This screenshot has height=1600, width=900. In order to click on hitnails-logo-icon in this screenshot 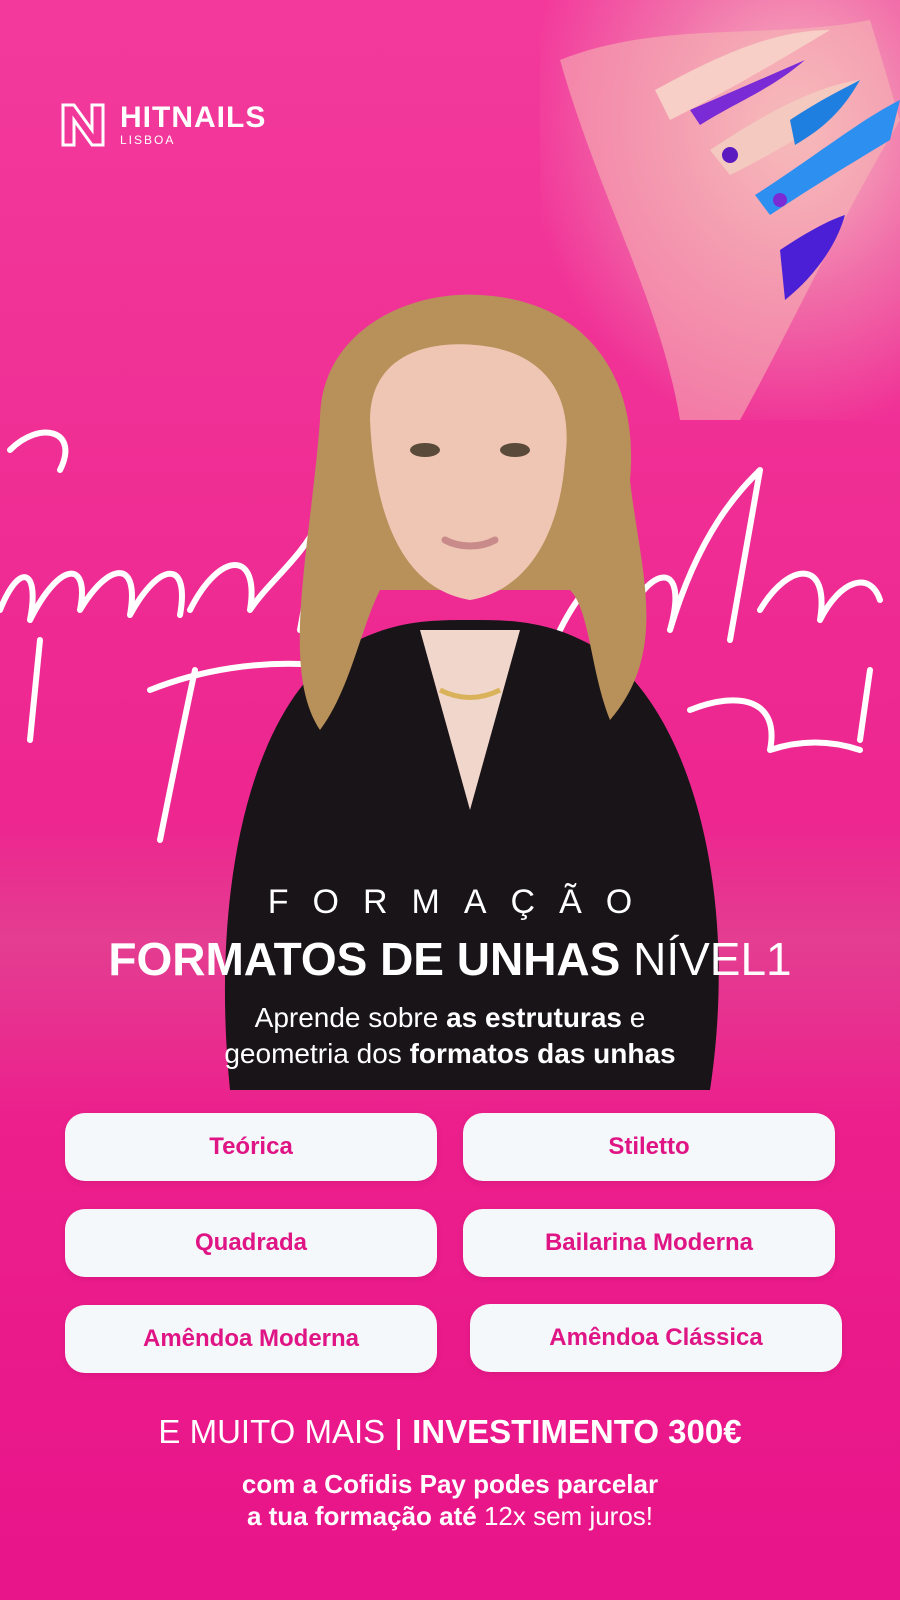, I will do `click(83, 125)`.